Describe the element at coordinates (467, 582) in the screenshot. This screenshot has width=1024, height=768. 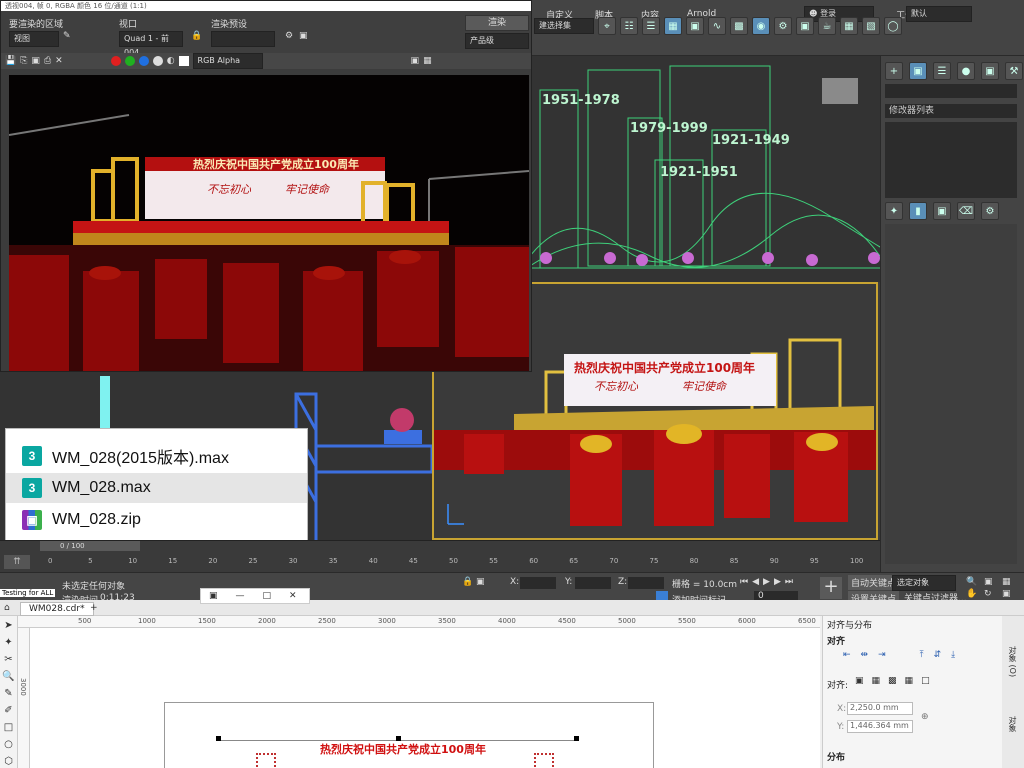
I see `lock-selection-icon: 🔒` at that location.